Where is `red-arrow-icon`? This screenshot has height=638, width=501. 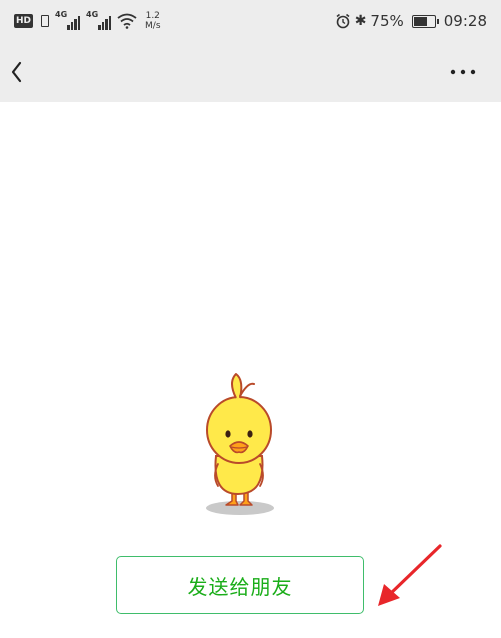
red-arrow-icon is located at coordinates (410, 575).